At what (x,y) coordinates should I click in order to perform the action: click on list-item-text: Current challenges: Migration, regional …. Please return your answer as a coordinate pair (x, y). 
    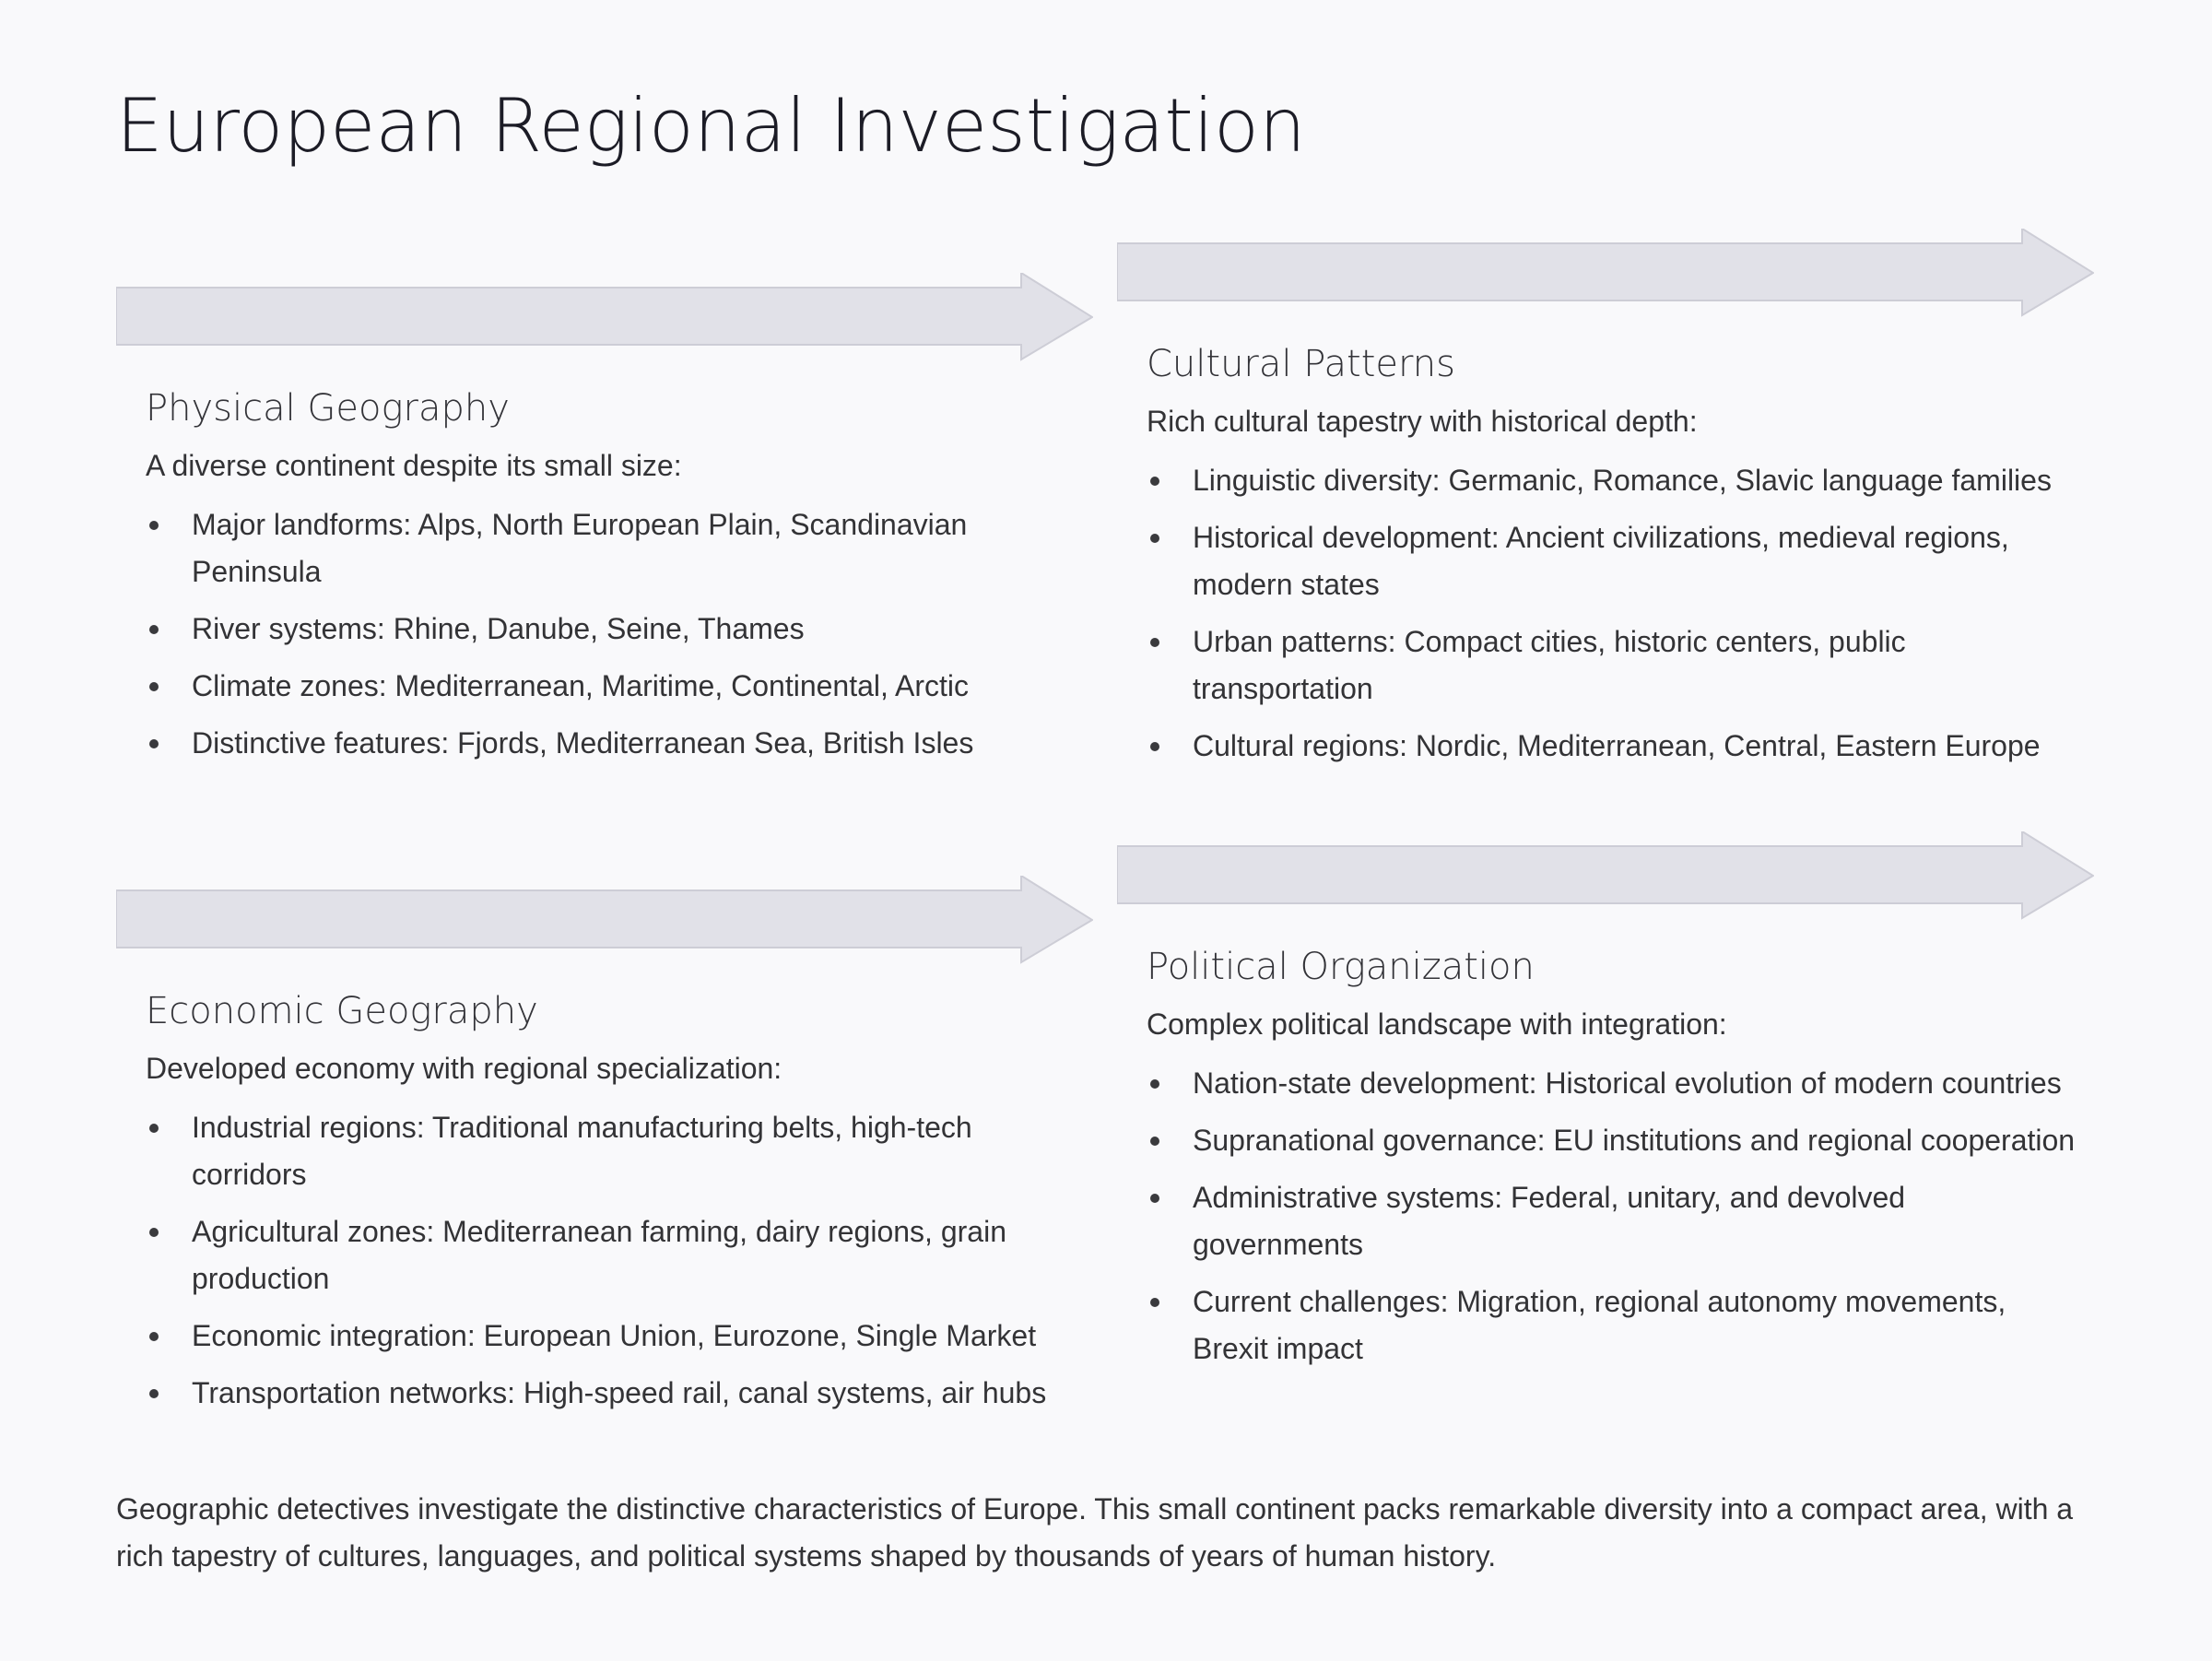
    Looking at the image, I should click on (1599, 1325).